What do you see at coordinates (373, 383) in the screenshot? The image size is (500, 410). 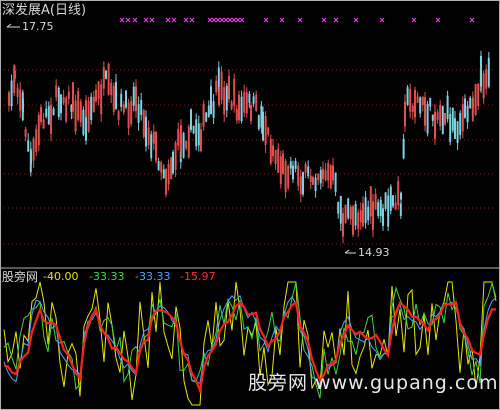 I see `watermark: 股旁网 www.gupang.com` at bounding box center [373, 383].